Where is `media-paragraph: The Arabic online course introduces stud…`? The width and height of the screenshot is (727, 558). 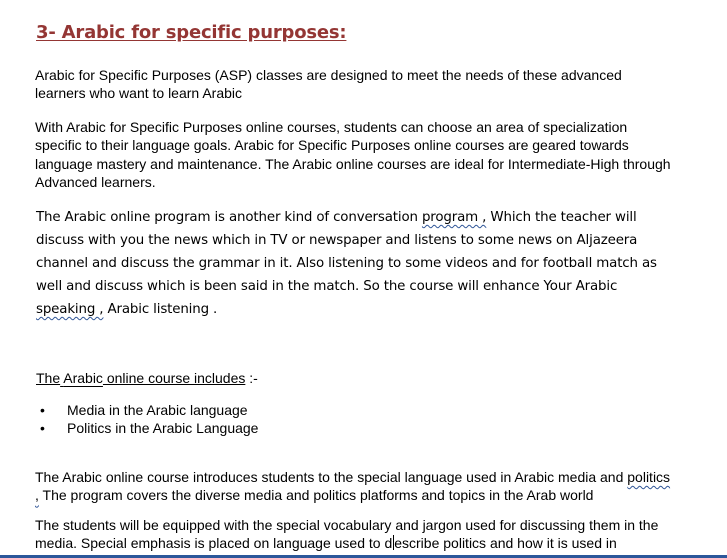
media-paragraph: The Arabic online course introduces stud… is located at coordinates (355, 486).